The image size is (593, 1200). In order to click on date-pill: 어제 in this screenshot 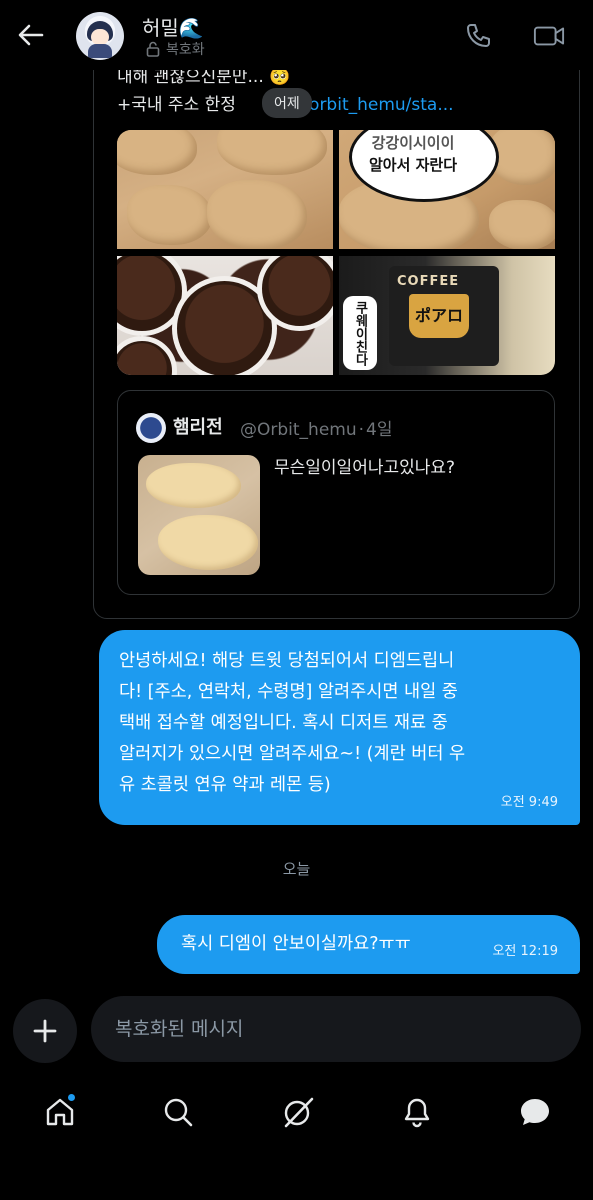, I will do `click(287, 103)`.